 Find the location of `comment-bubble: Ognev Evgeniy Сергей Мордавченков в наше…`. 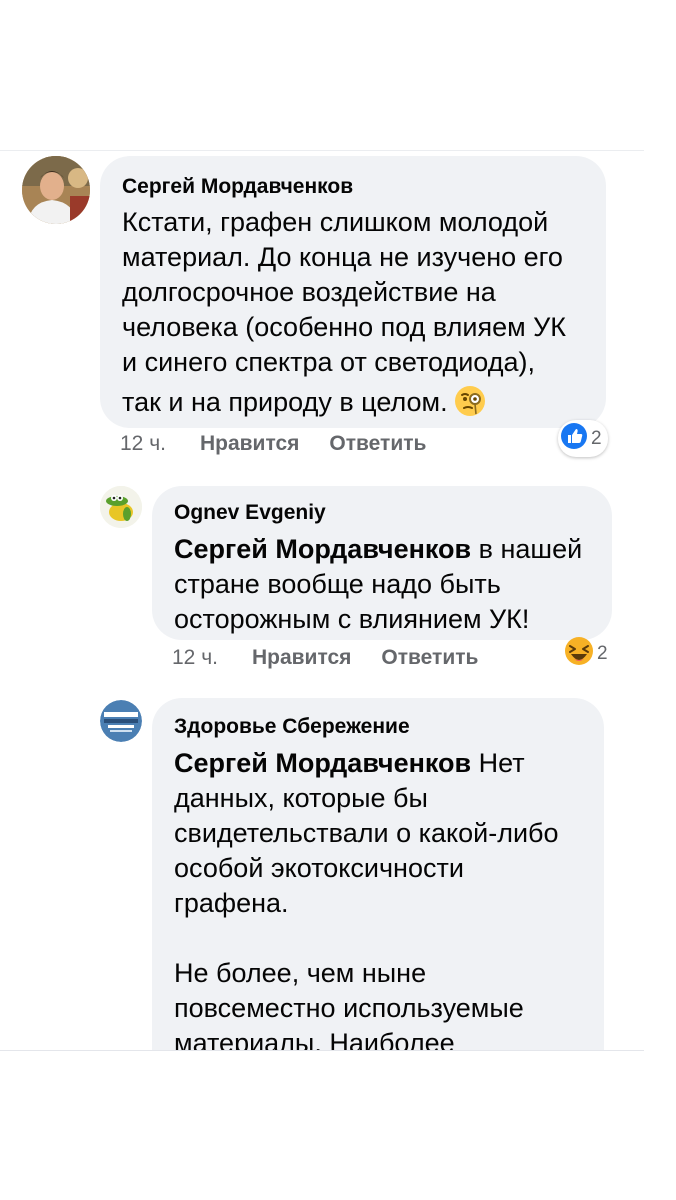

comment-bubble: Ognev Evgeniy Сергей Мордавченков в наше… is located at coordinates (382, 563).